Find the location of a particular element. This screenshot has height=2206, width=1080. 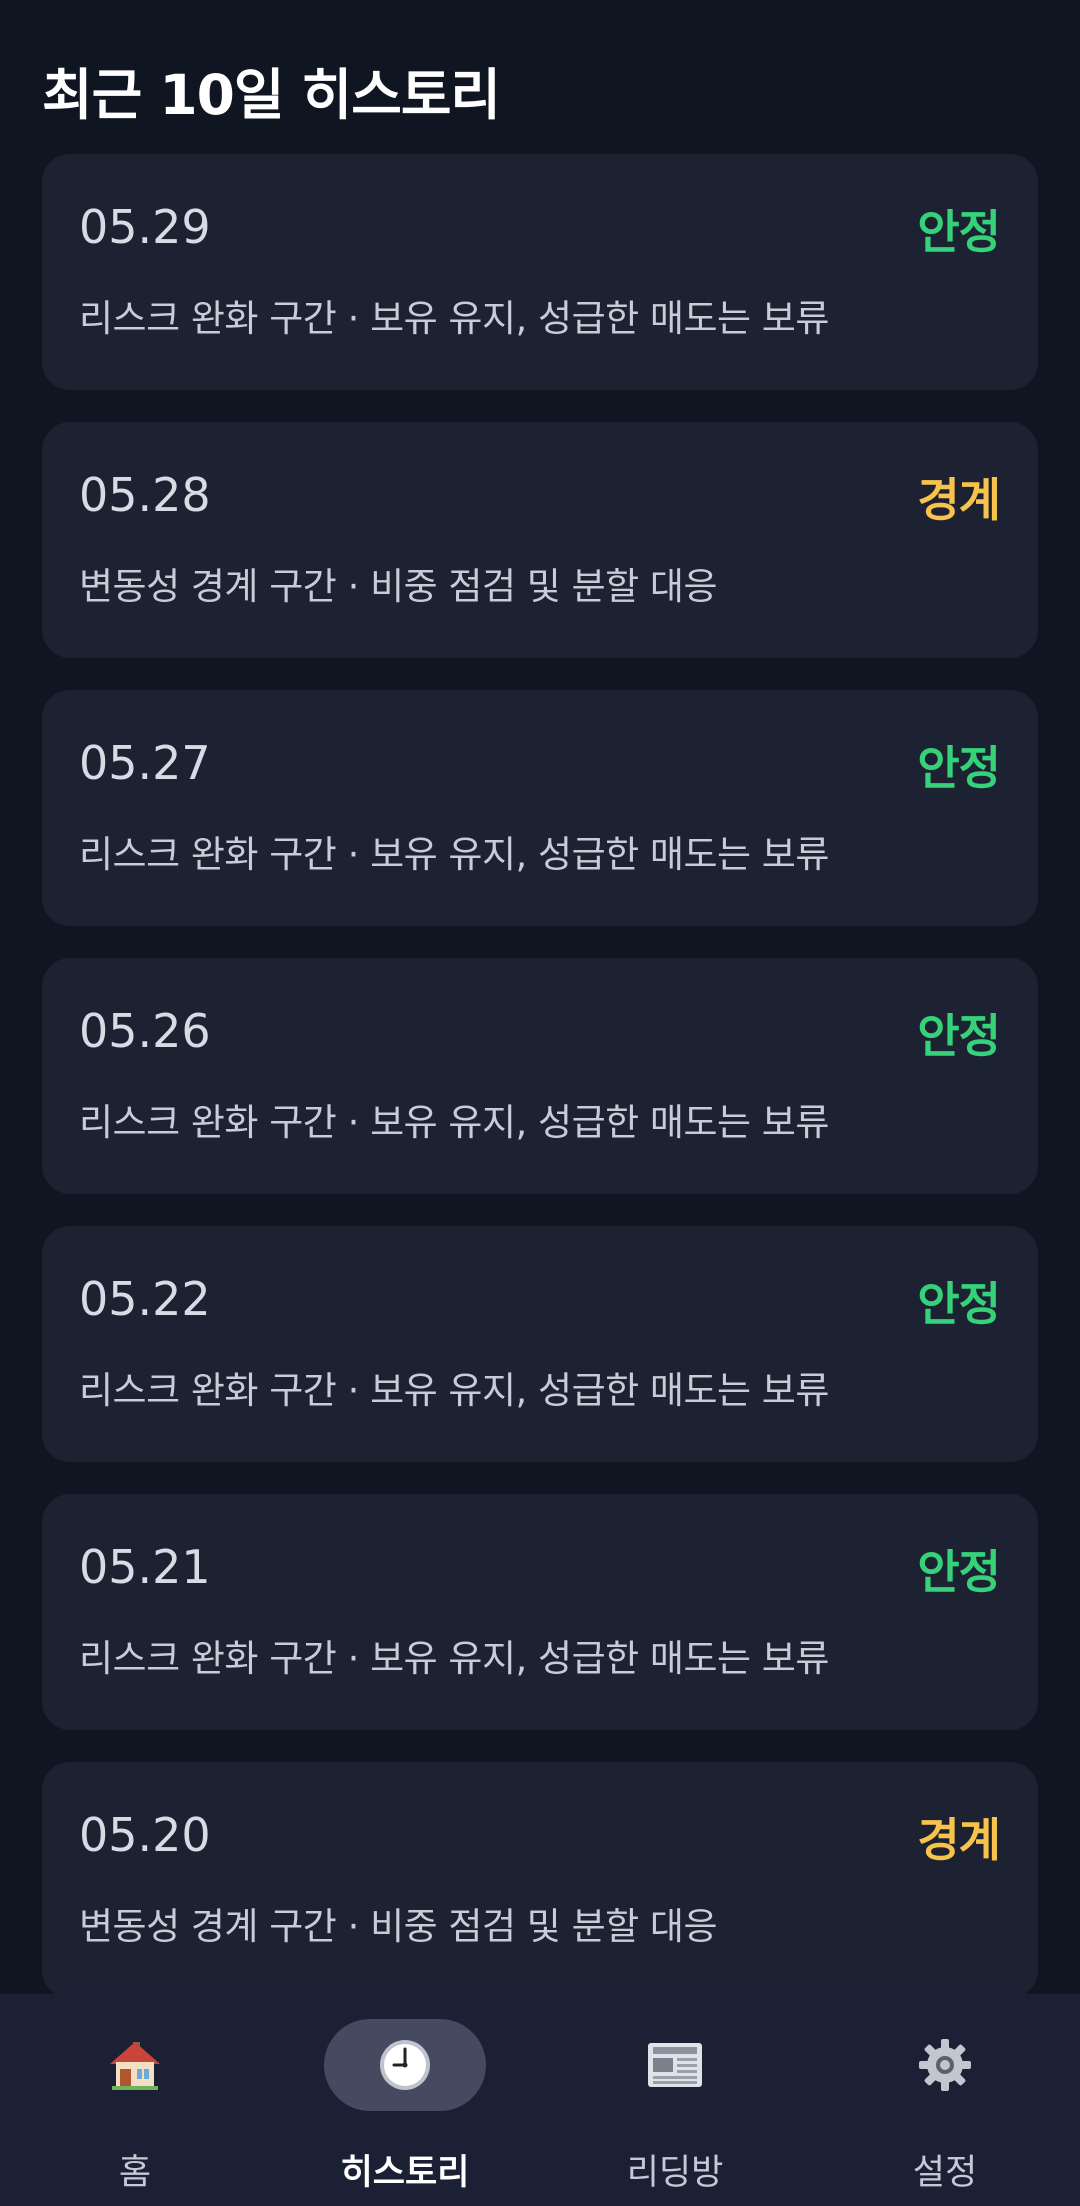

history-date: 05.22 is located at coordinates (145, 1299).